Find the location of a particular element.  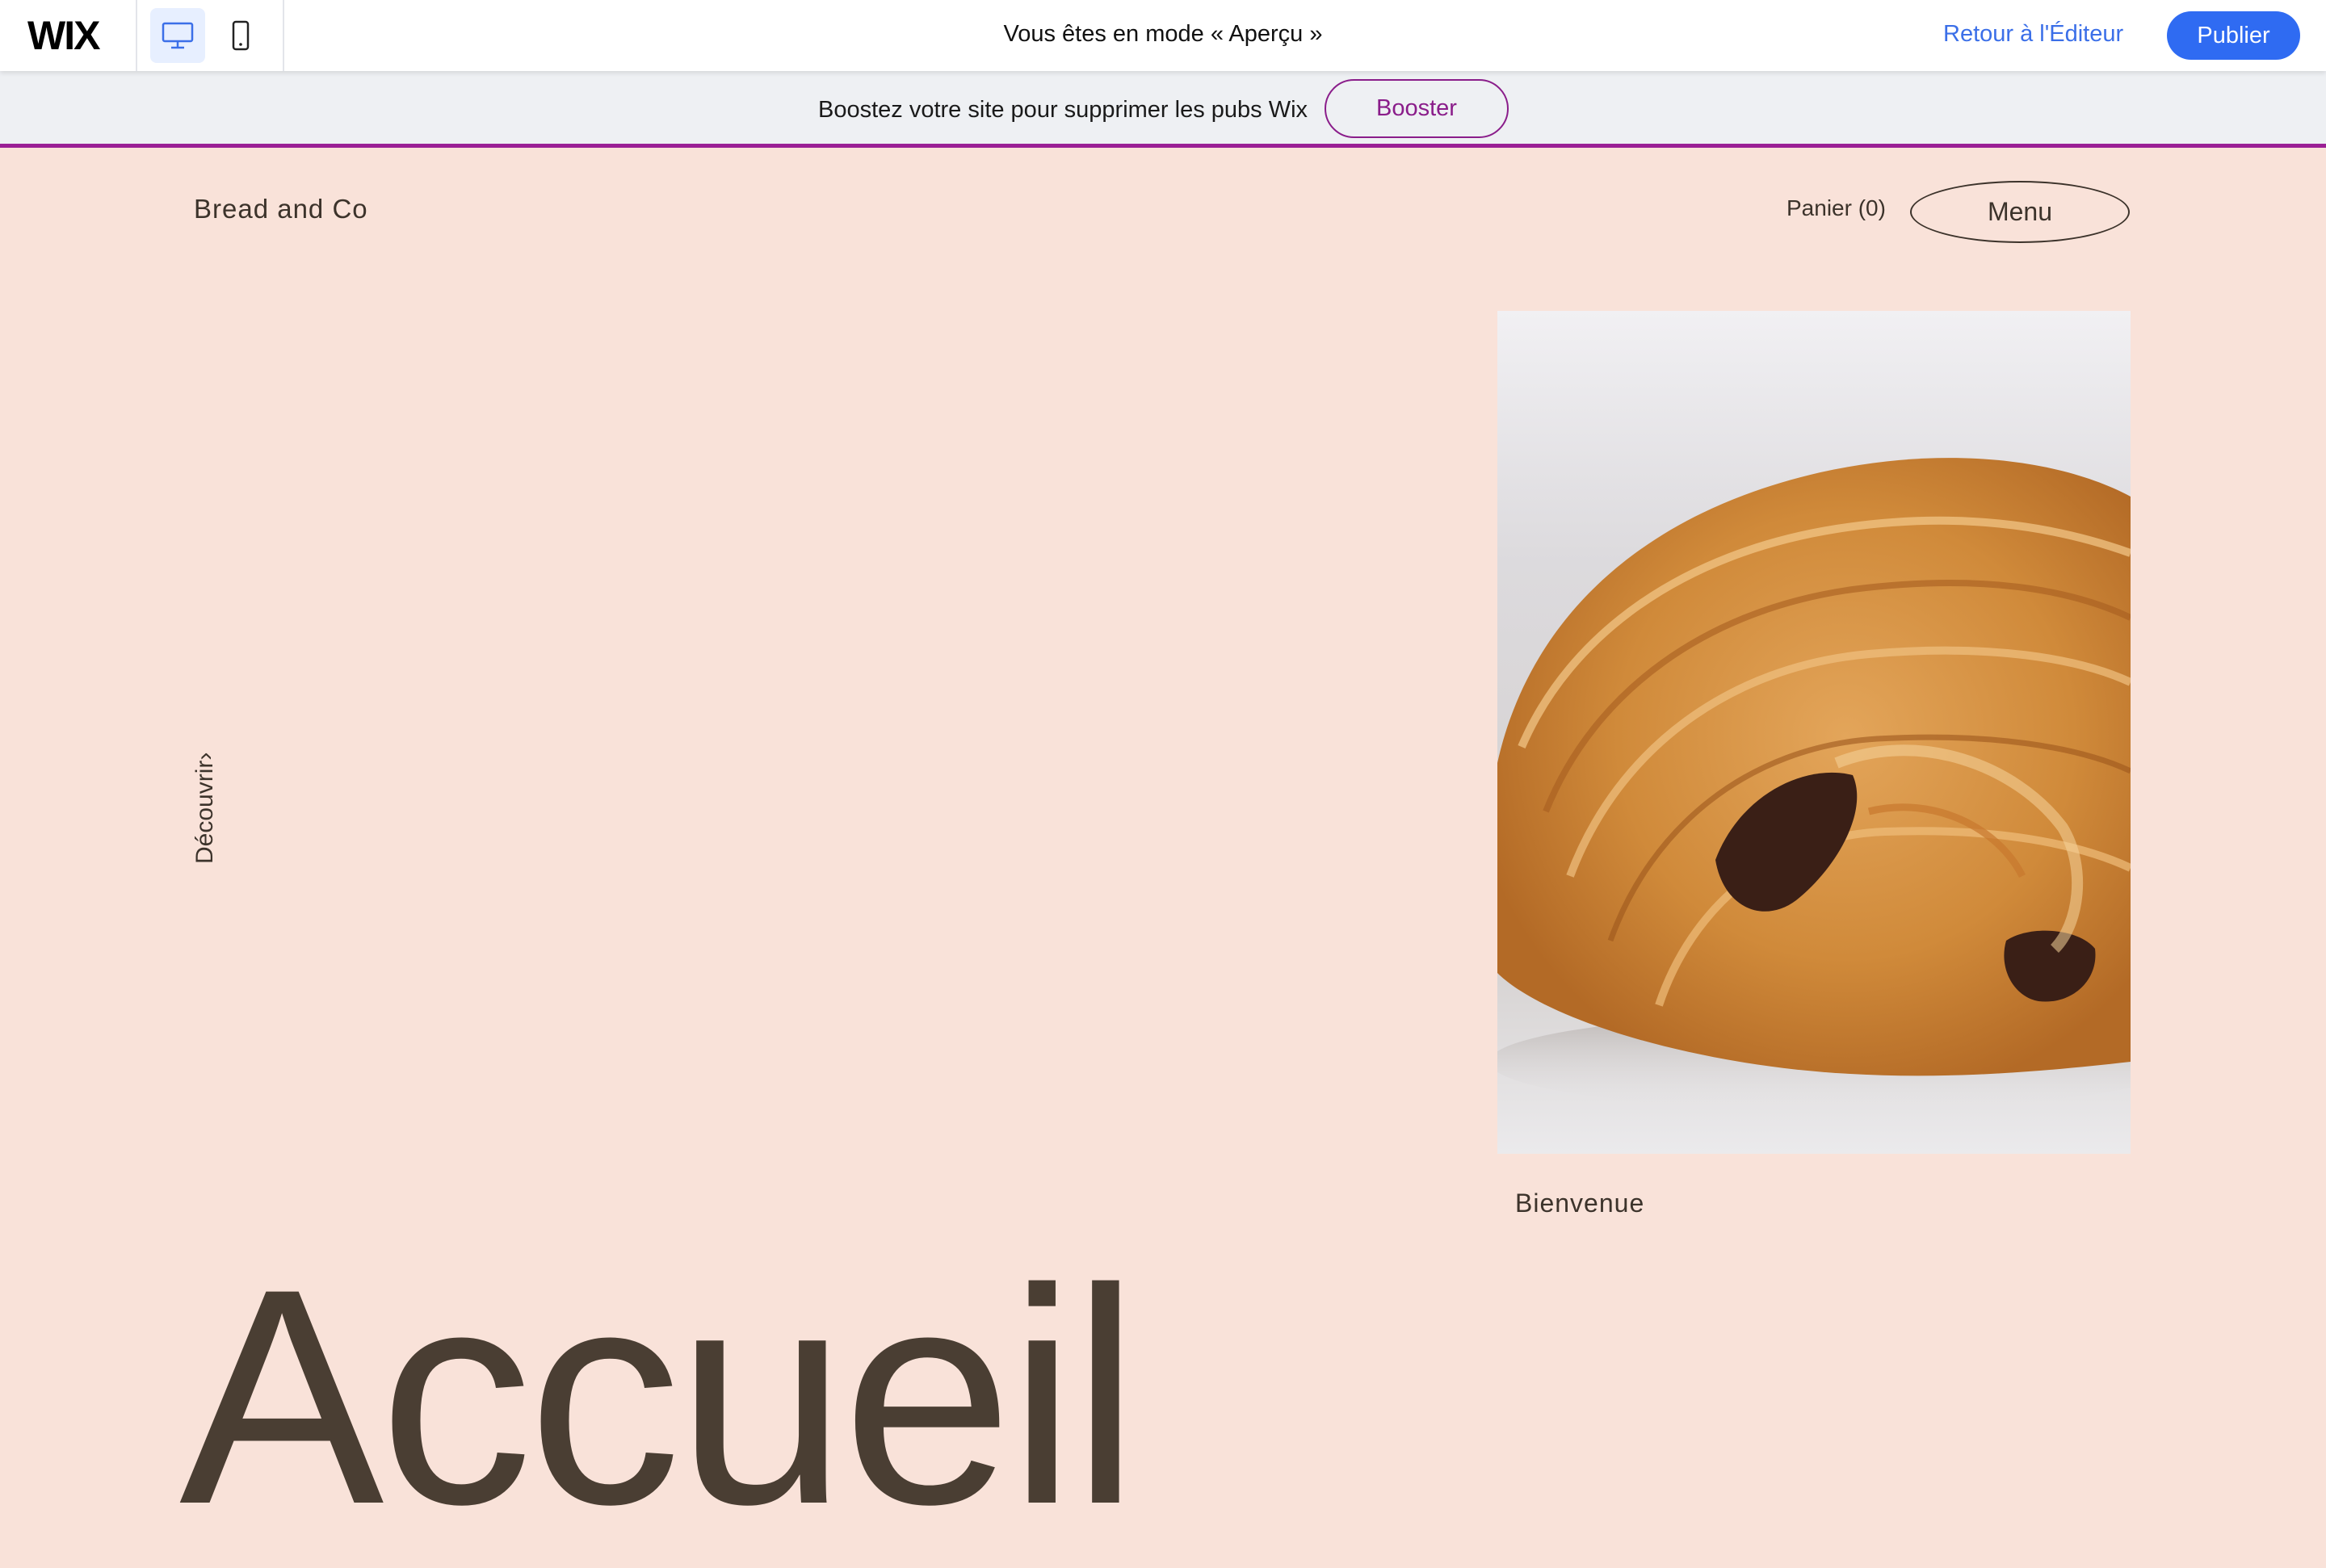

page-title: Accueil is located at coordinates (659, 1396).